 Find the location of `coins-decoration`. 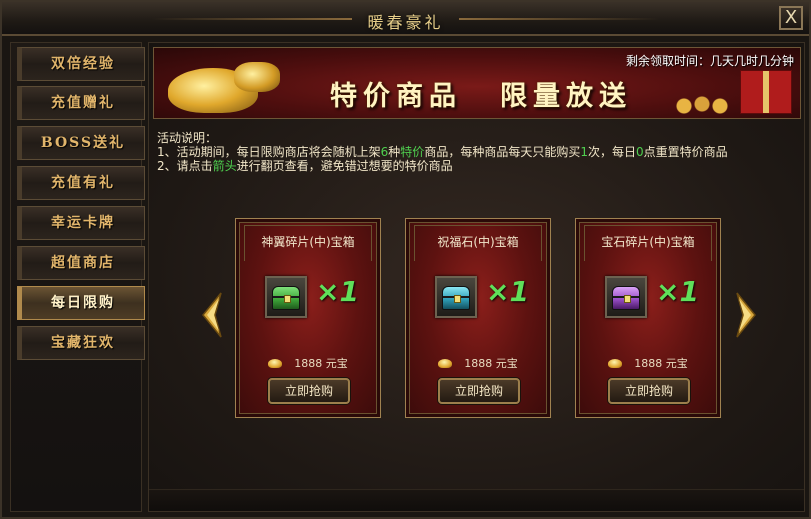

coins-decoration is located at coordinates (702, 104).